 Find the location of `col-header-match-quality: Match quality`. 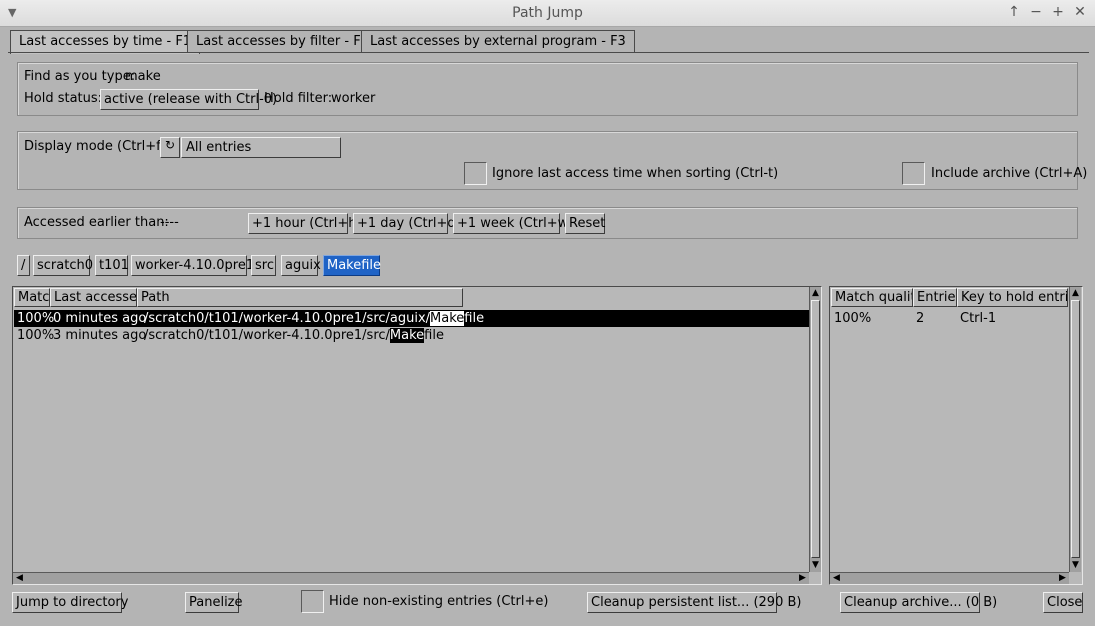

col-header-match-quality: Match quality is located at coordinates (872, 297).